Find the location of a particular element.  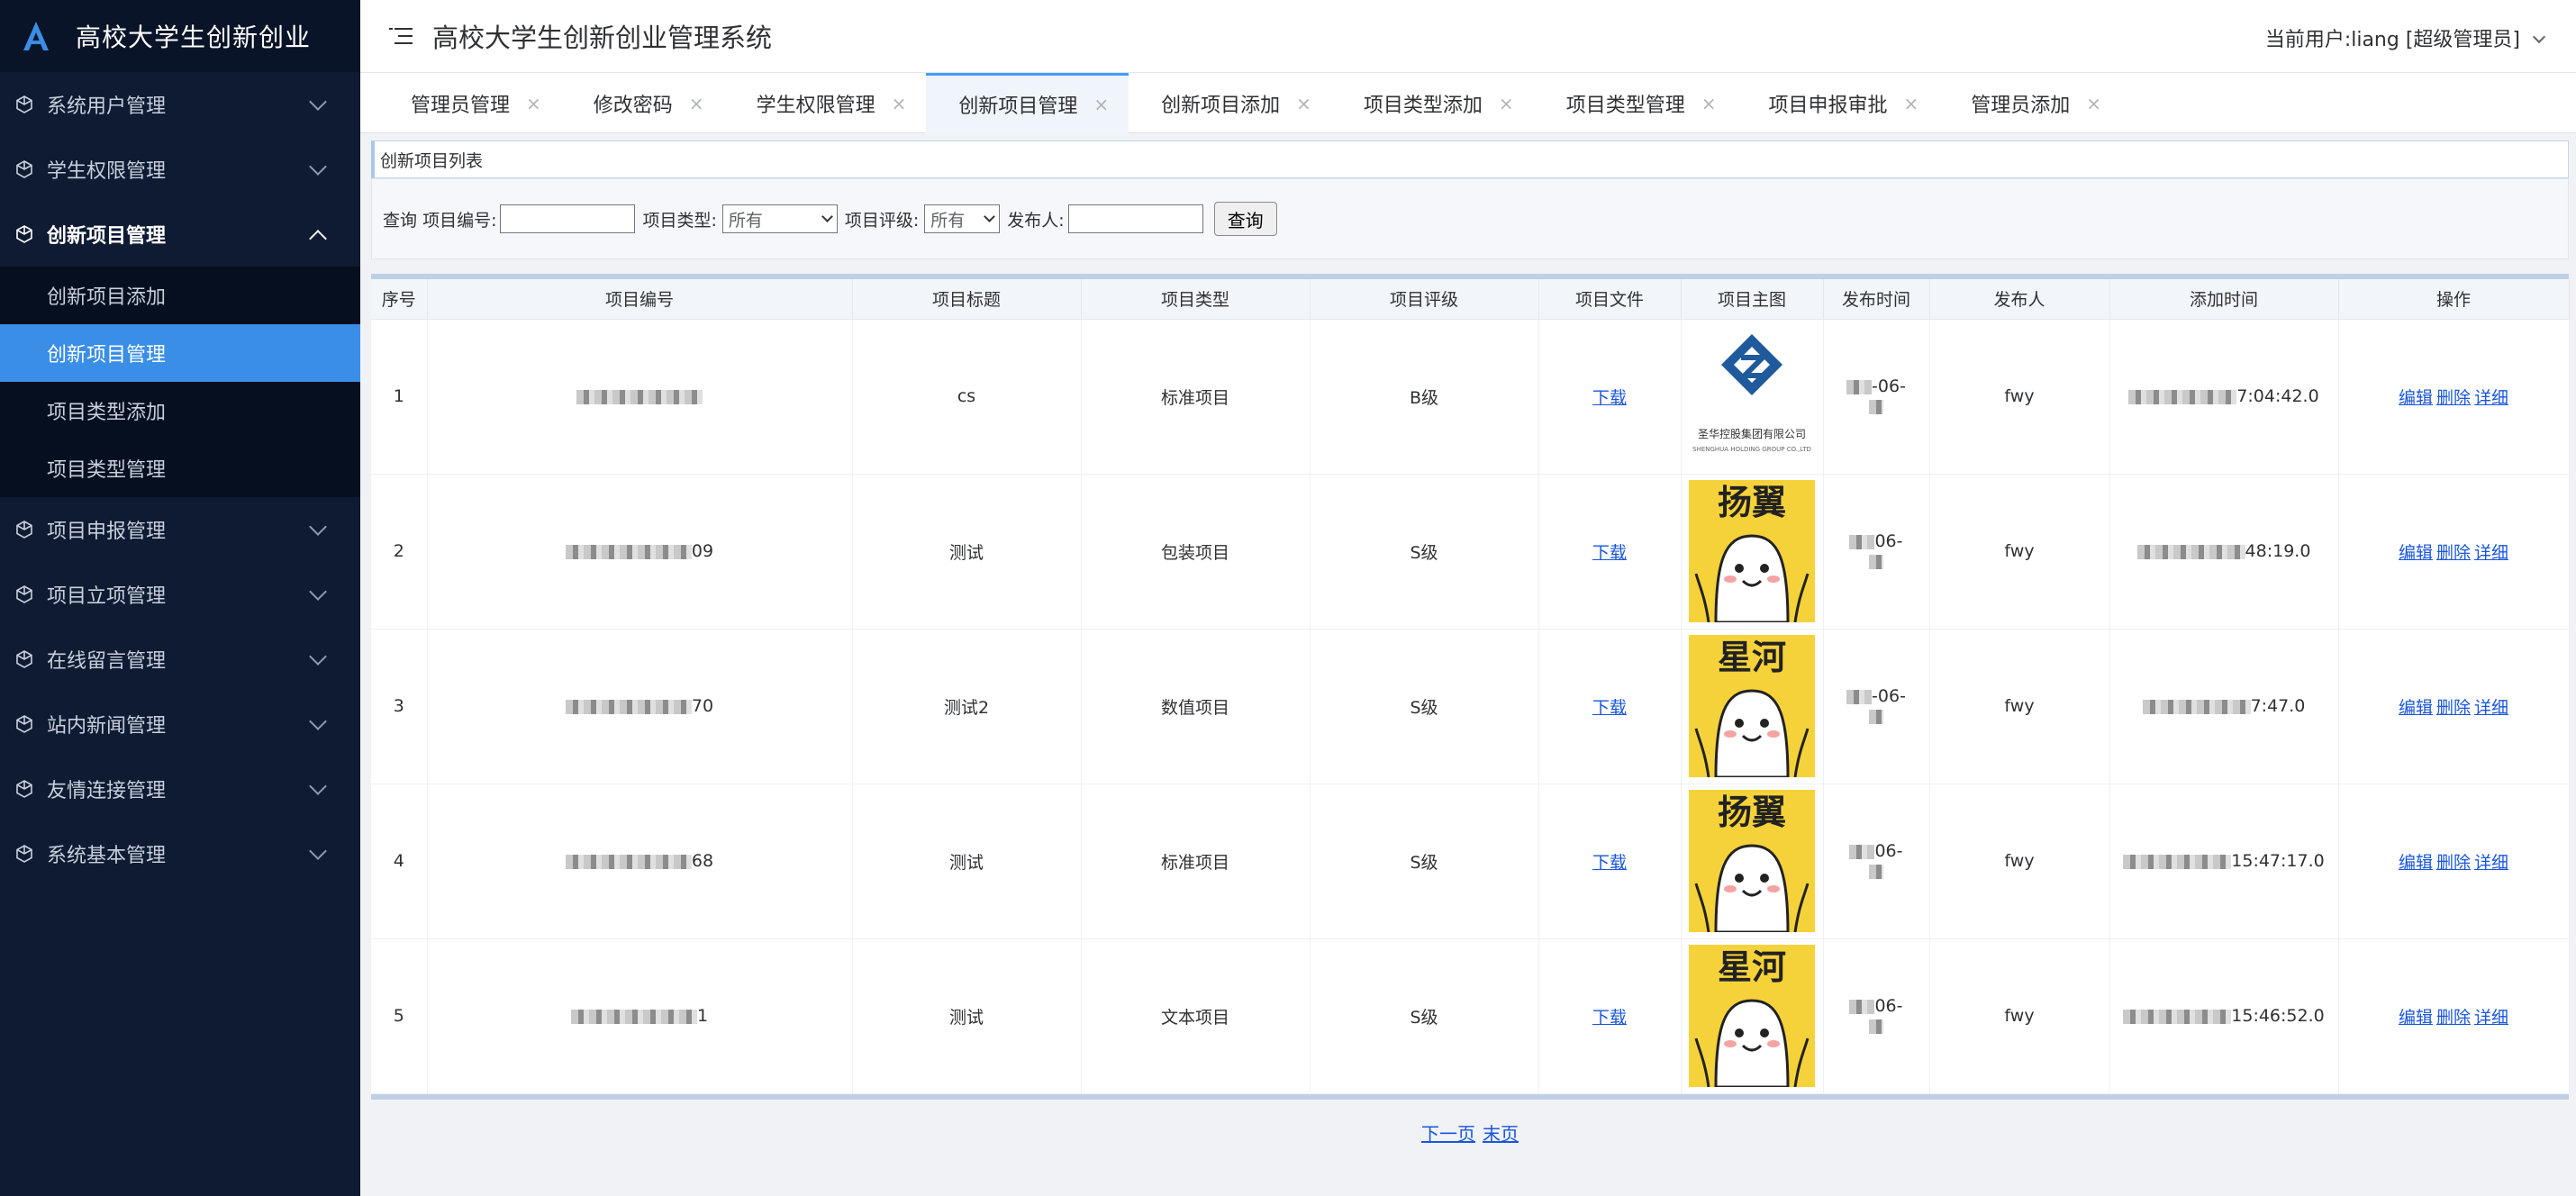

last-page-link: 末页 is located at coordinates (1501, 1134).